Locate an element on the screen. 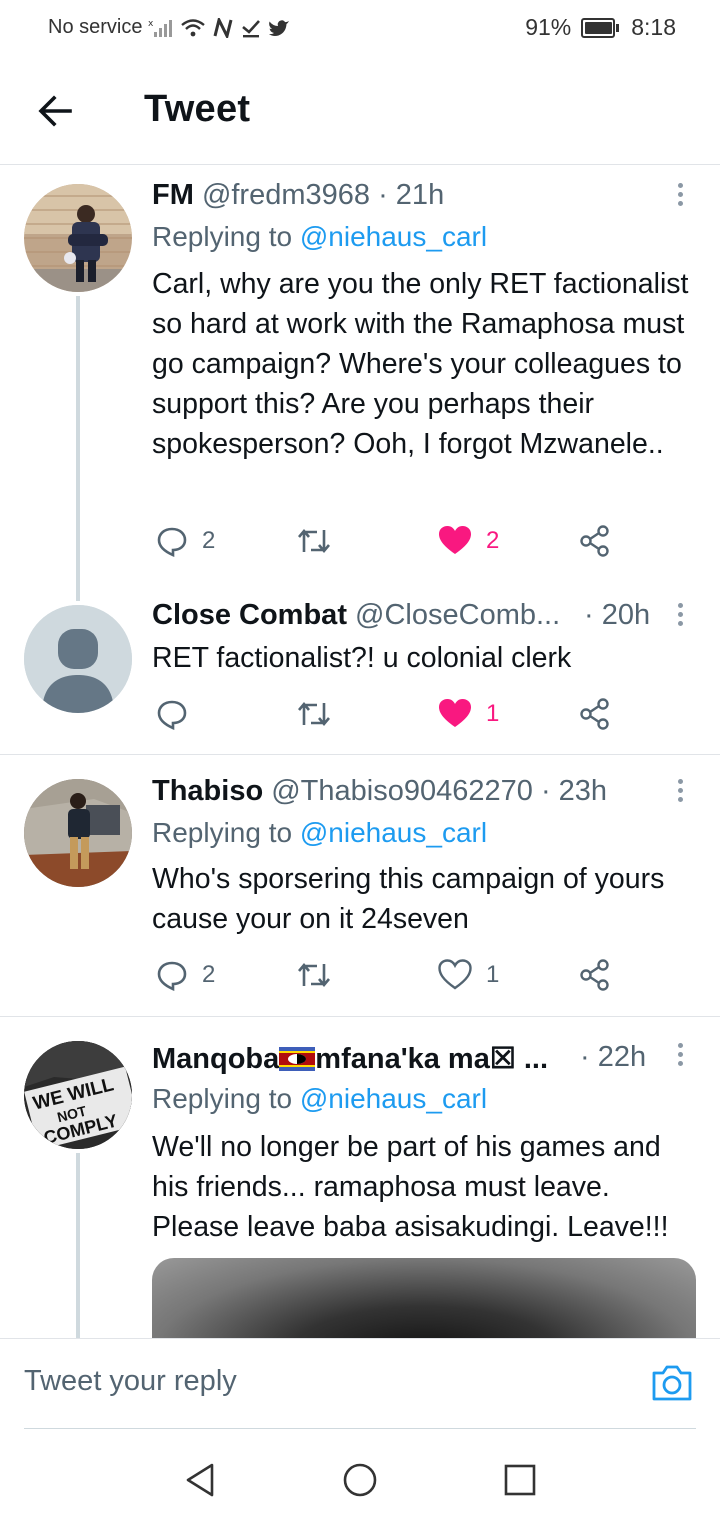 This screenshot has width=720, height=1520. reply-composer: Tweet your reply is located at coordinates (360, 1383).